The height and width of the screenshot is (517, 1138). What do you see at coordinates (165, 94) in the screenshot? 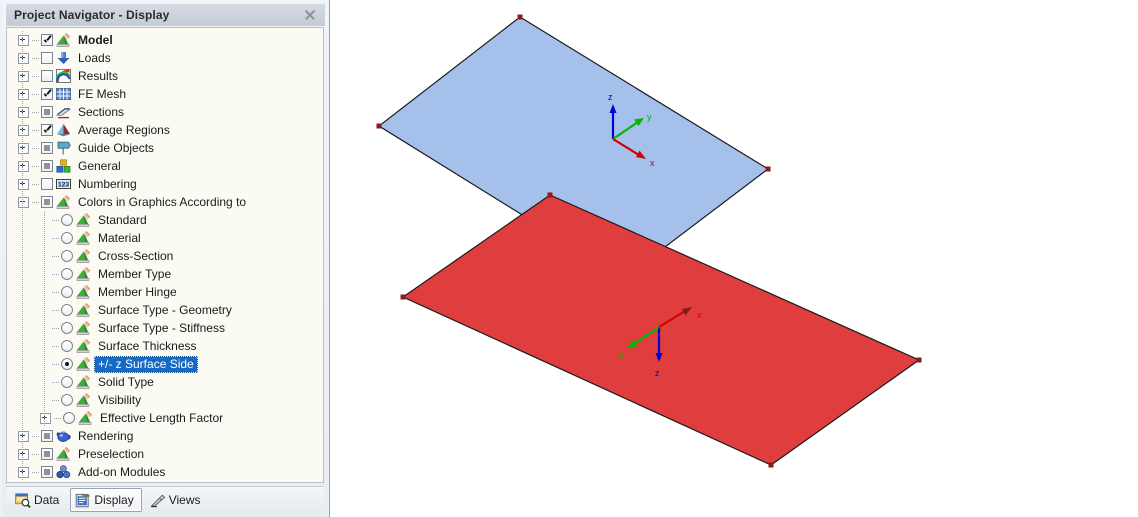
I see `tree-item-fe-mesh: FE Mesh` at bounding box center [165, 94].